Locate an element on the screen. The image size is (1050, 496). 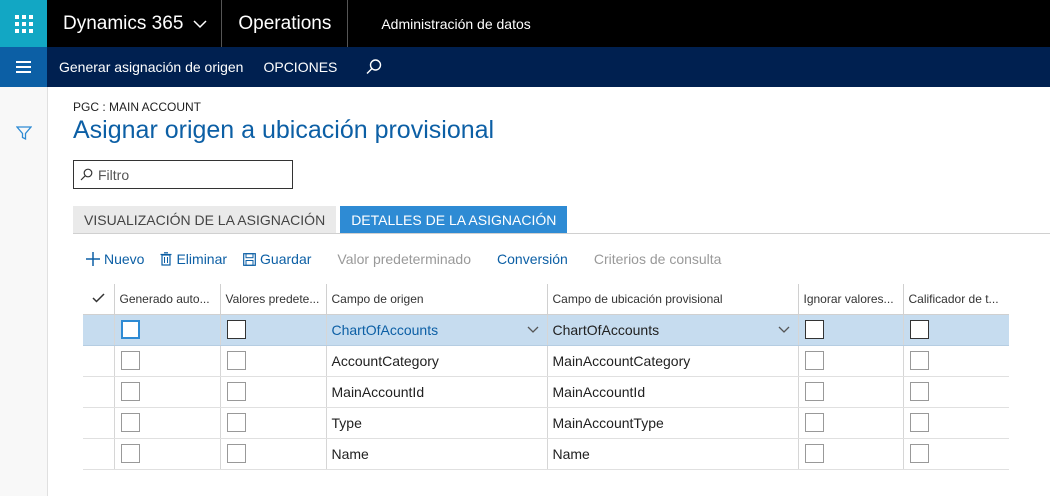
brand-name: Dynamics 365 is located at coordinates (123, 23).